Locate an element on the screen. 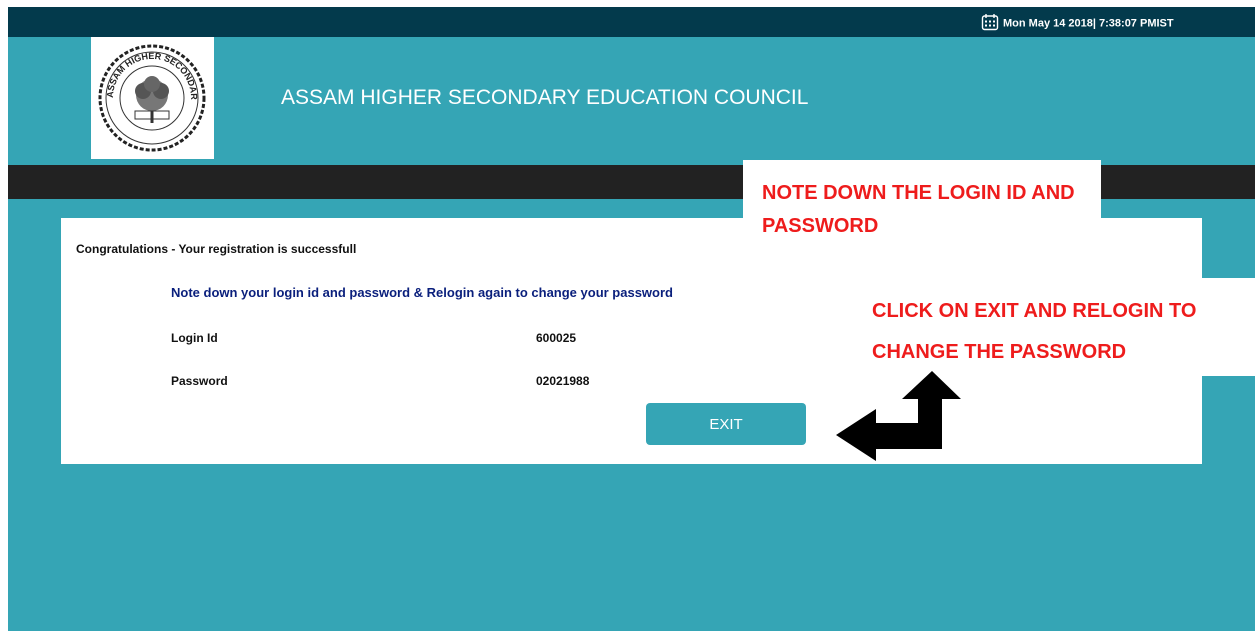  login-id-label: Login Id is located at coordinates (194, 338).